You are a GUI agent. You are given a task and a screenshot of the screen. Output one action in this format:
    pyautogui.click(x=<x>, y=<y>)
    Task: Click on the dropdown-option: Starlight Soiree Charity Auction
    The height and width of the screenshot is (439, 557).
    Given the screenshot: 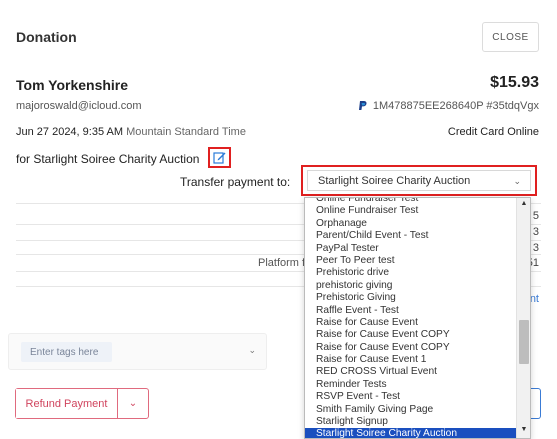 What is the action you would take?
    pyautogui.click(x=411, y=433)
    